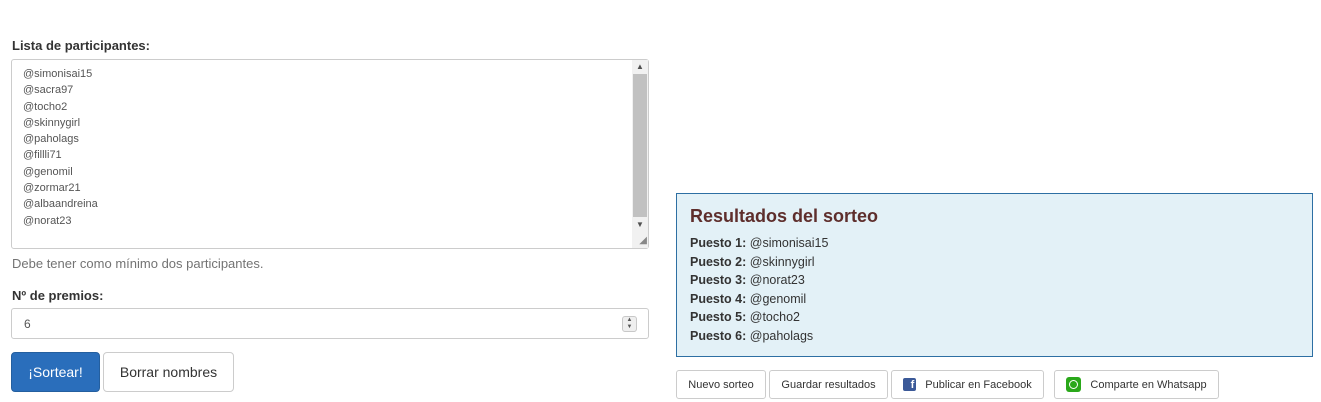  What do you see at coordinates (910, 384) in the screenshot?
I see `facebook-icon: f` at bounding box center [910, 384].